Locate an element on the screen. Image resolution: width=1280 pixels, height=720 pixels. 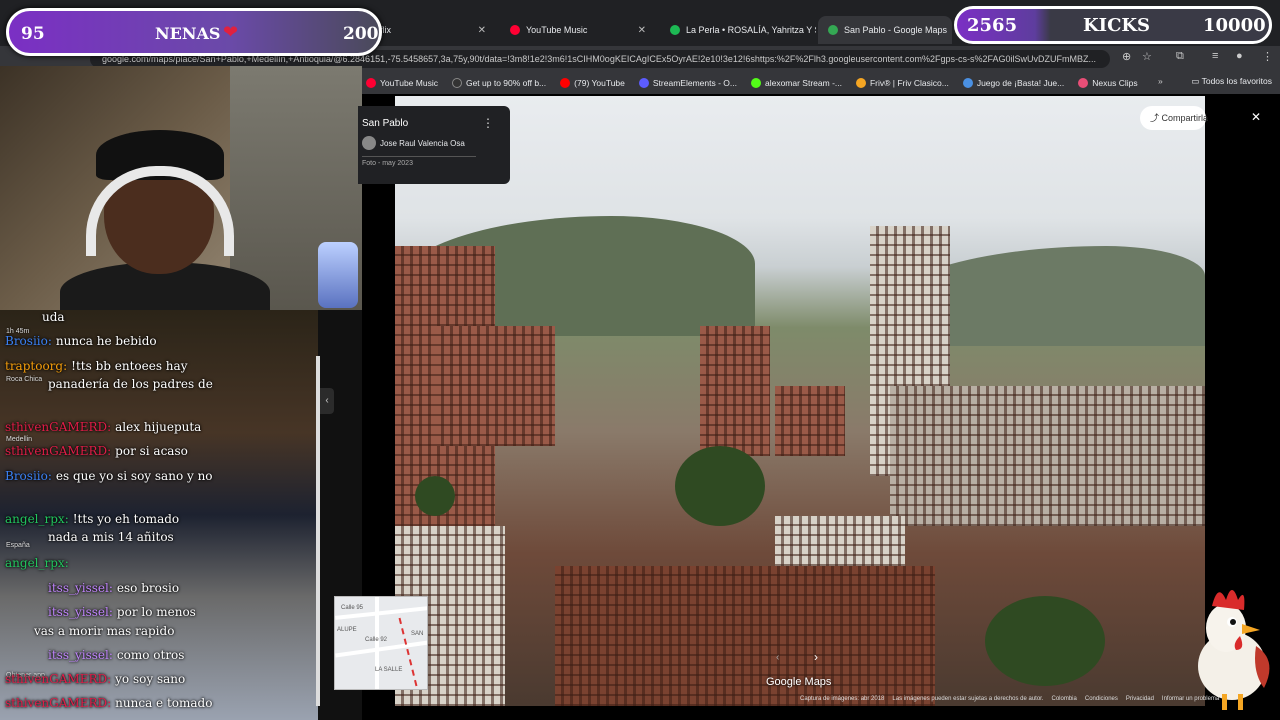
goal-current: 95 is located at coordinates (33, 34).